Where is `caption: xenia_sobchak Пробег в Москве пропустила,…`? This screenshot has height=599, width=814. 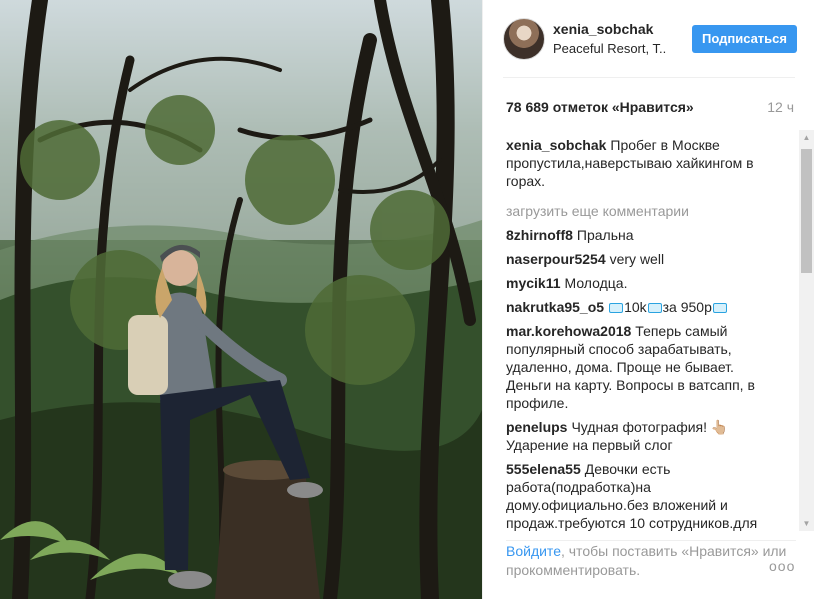 caption: xenia_sobchak Пробег в Москве пропустила,… is located at coordinates (635, 163).